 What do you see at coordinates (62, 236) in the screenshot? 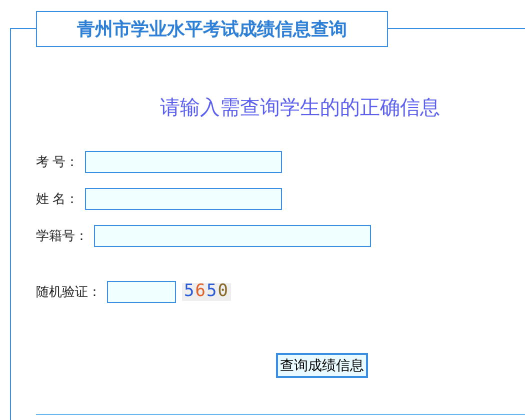
I see `field-label: 学籍号：` at bounding box center [62, 236].